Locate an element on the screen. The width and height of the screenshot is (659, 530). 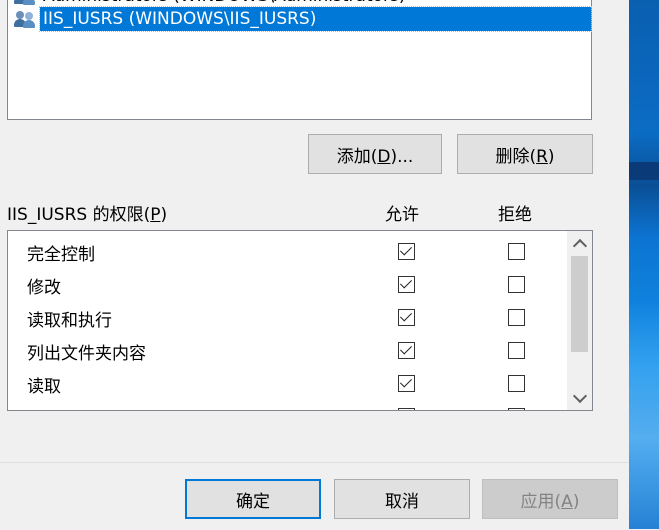
permission-name: 列出文件夹内容 is located at coordinates (86, 354).